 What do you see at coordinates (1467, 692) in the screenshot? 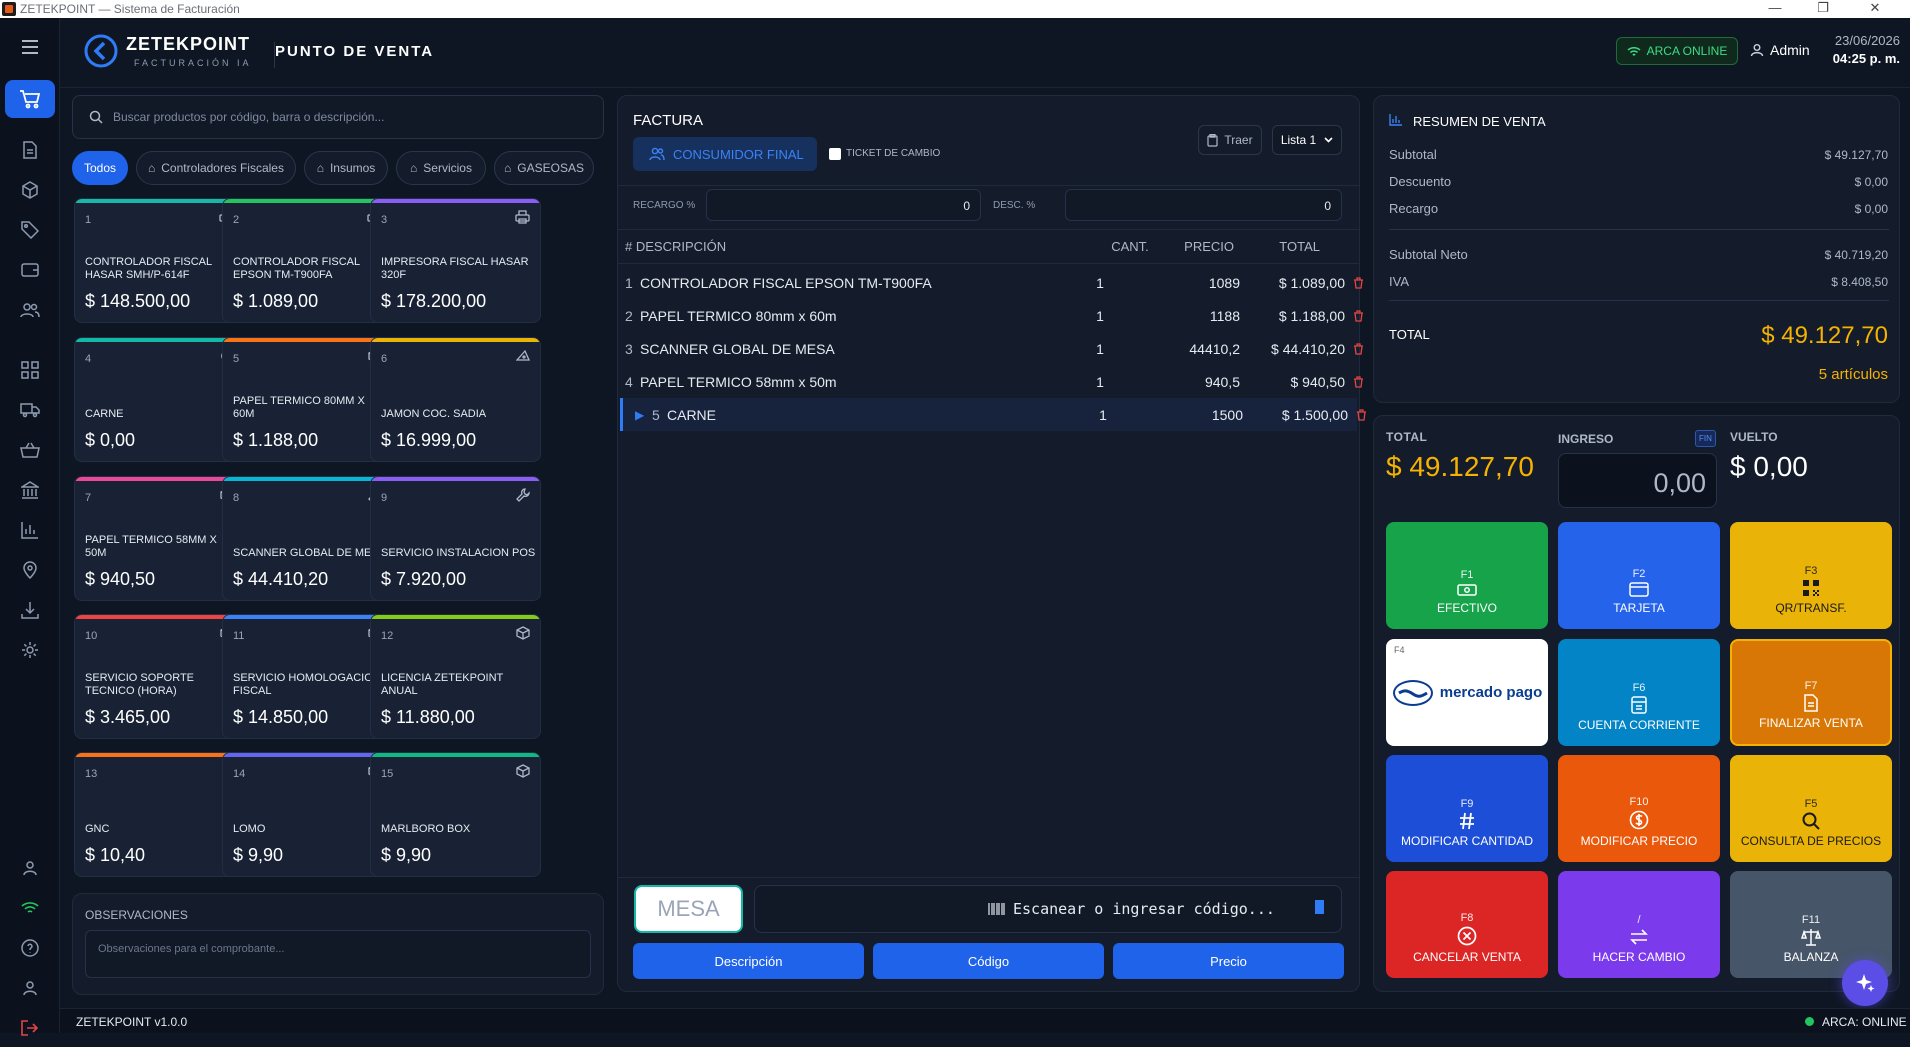
I see `pay-button-mercado-pago: F4 mercado pago` at bounding box center [1467, 692].